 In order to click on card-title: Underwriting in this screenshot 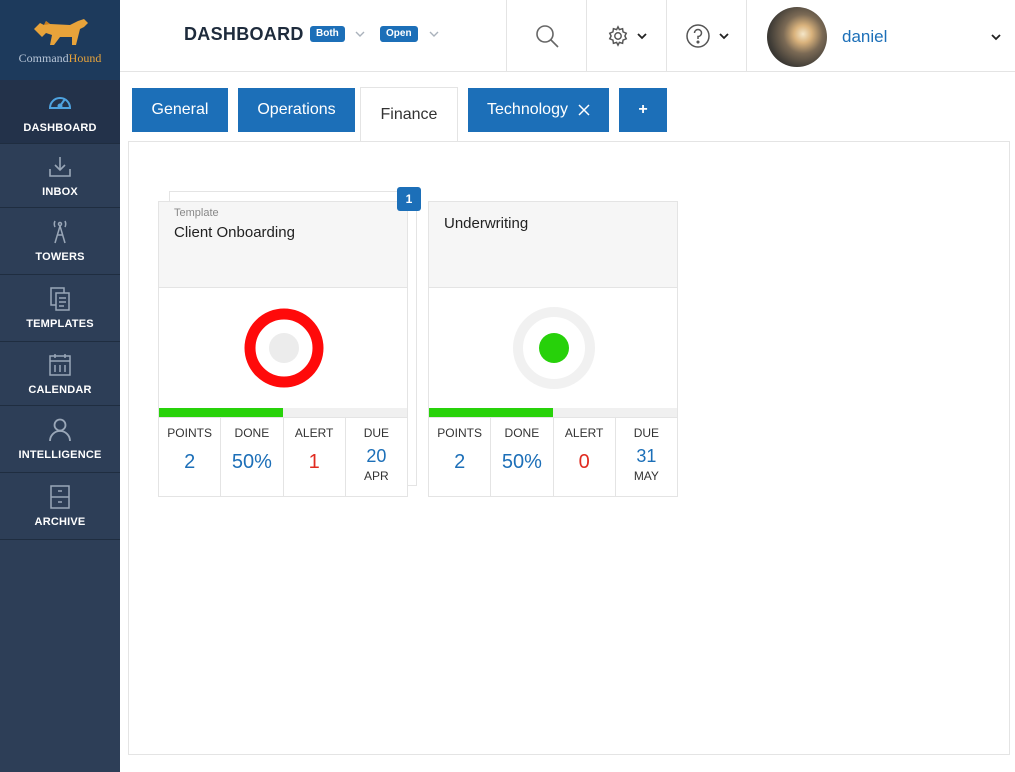, I will do `click(486, 223)`.